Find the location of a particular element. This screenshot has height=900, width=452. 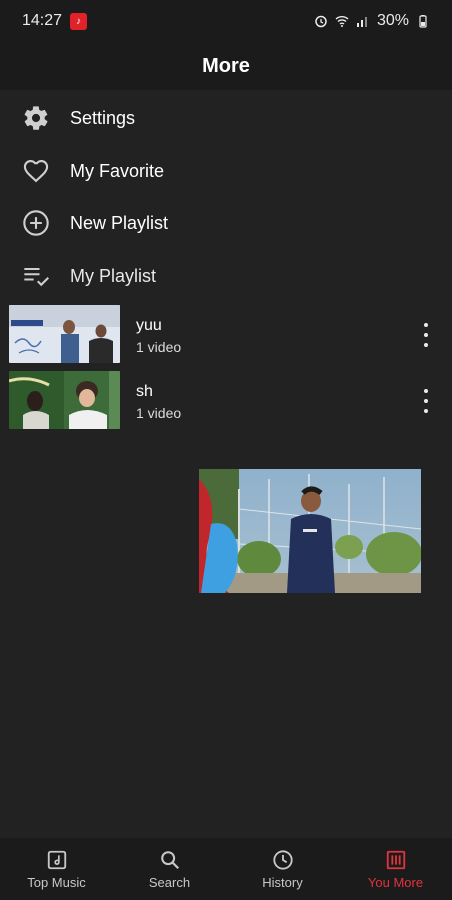

menu-item-my-playlist: My Playlist is located at coordinates (226, 276).